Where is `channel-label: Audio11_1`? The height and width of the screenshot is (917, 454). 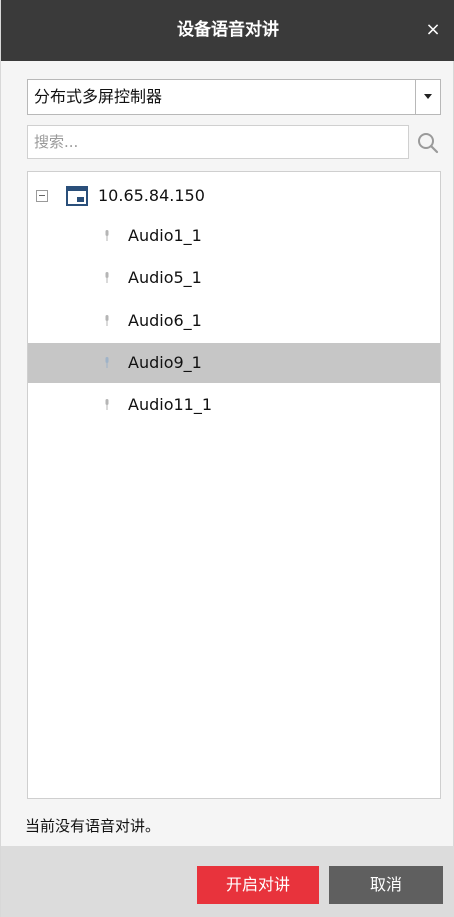
channel-label: Audio11_1 is located at coordinates (170, 404).